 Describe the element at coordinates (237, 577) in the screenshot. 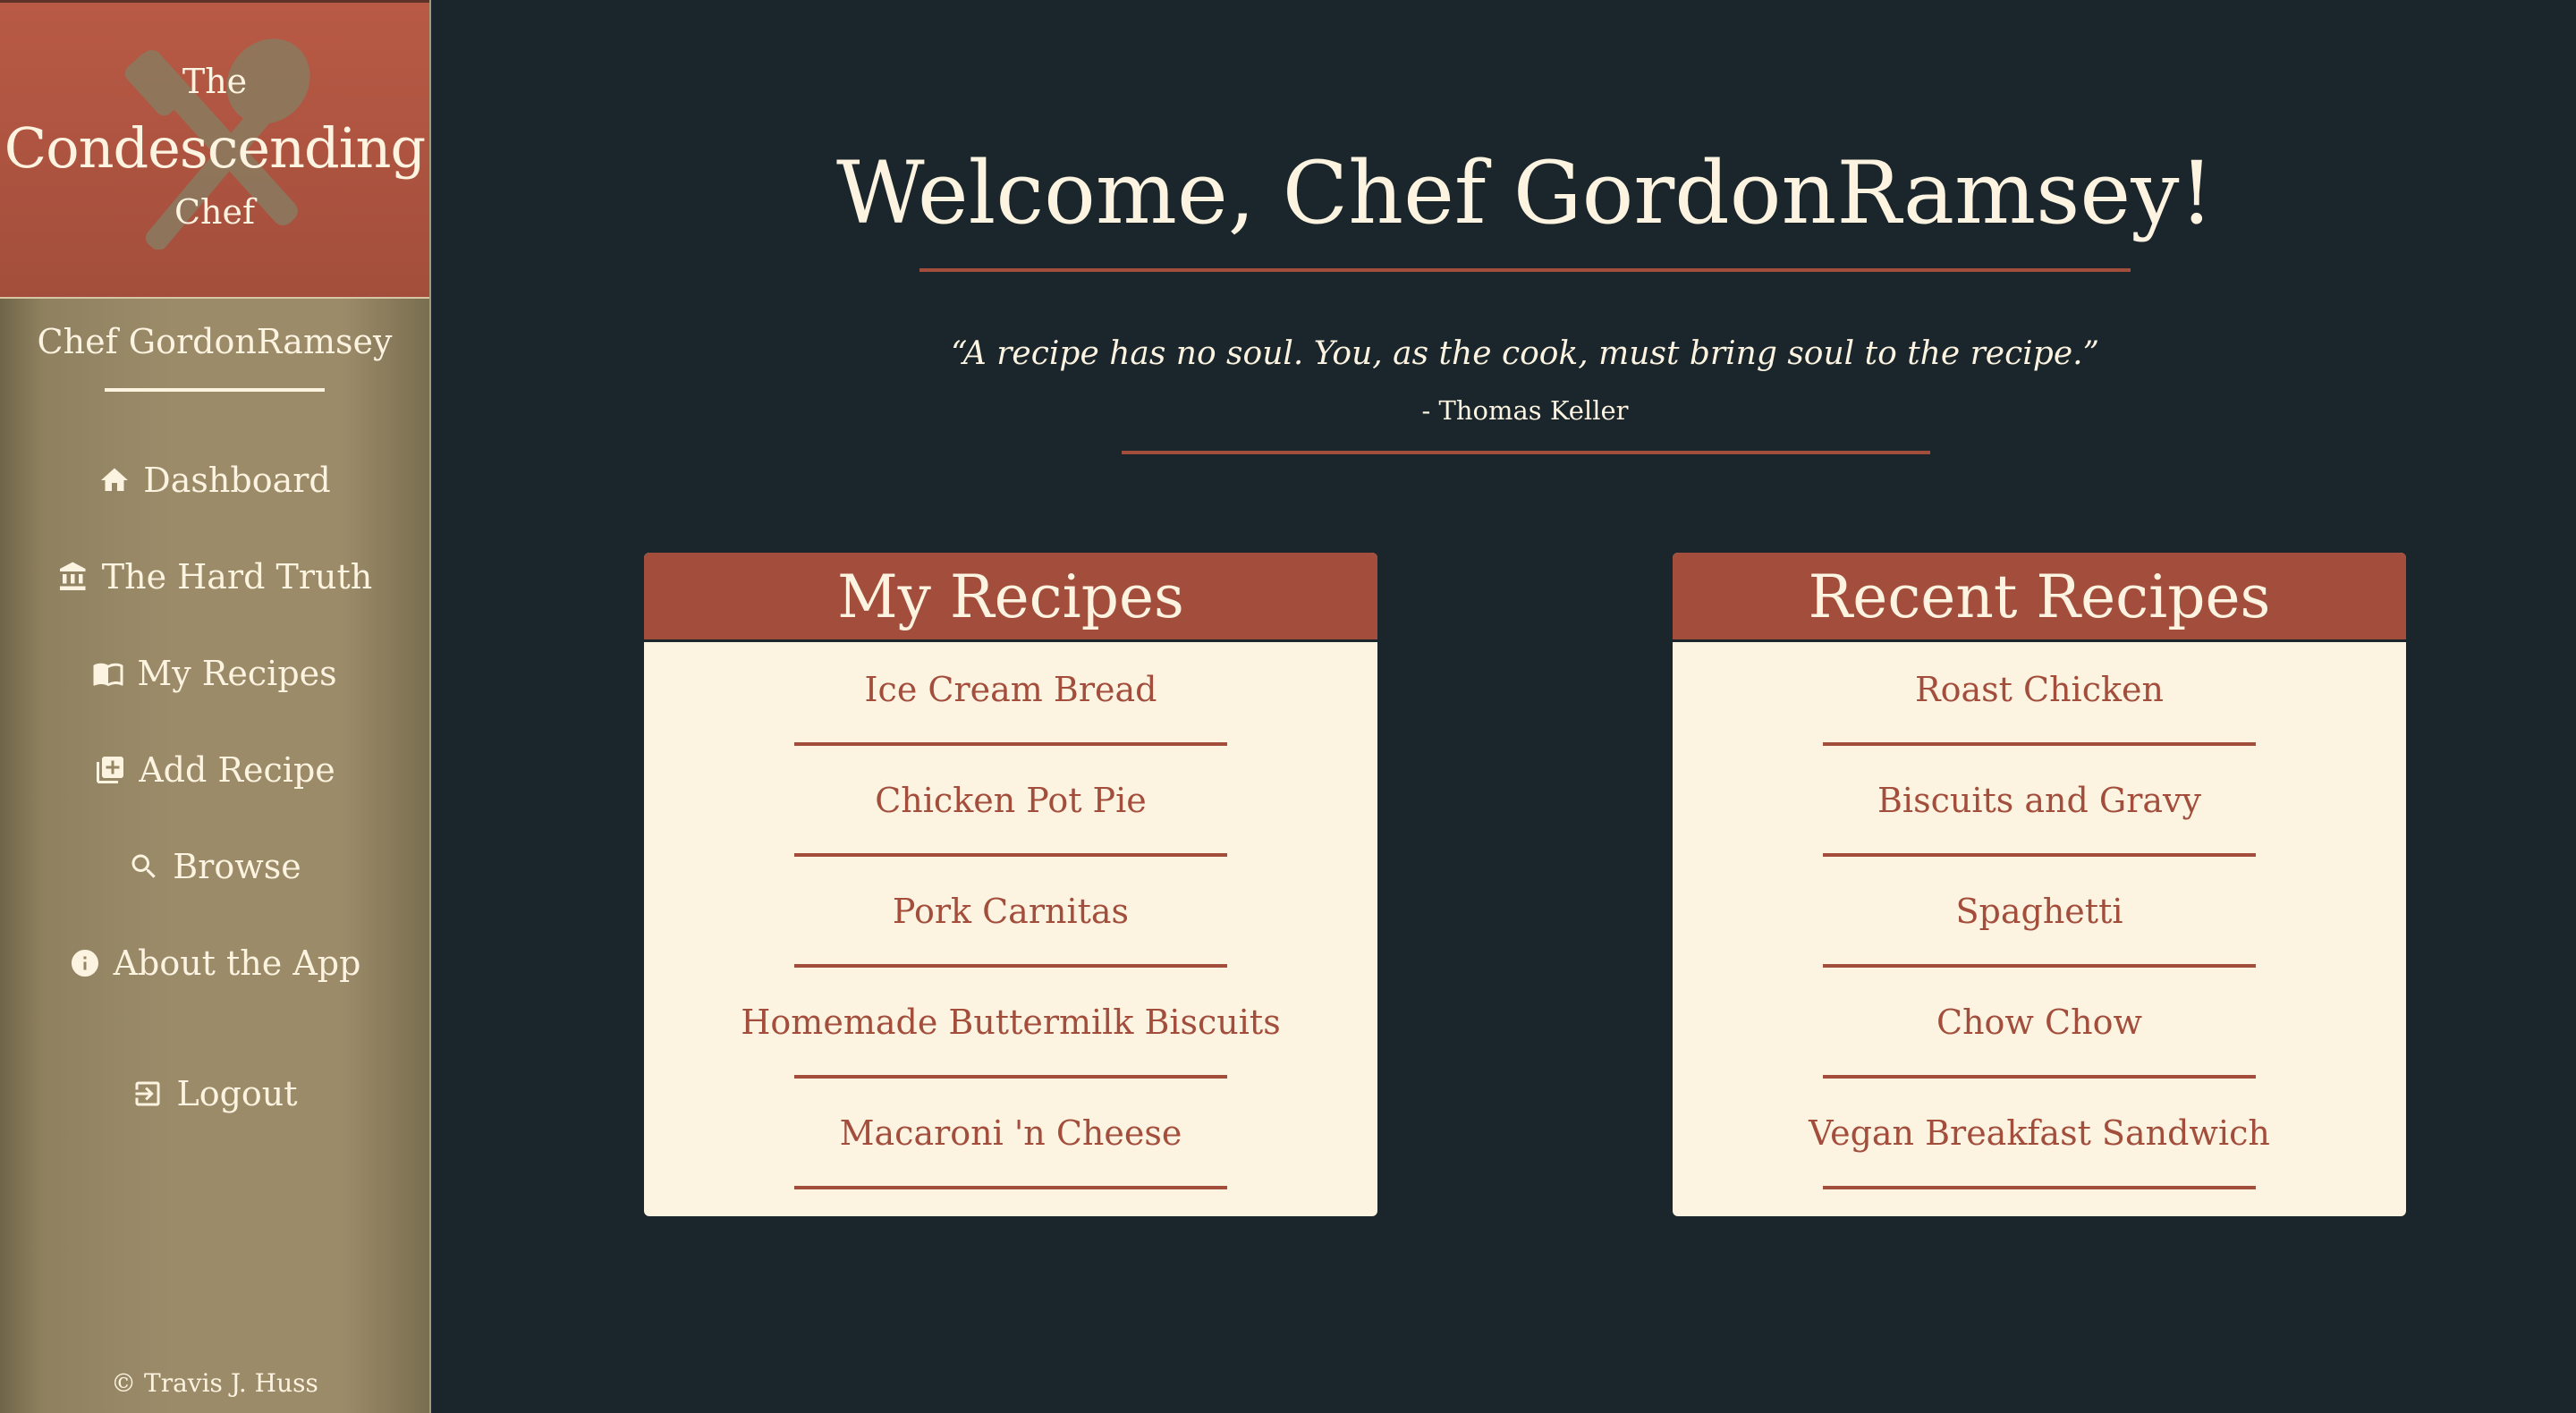

I see `nav-hard-truth-label: The Hard Truth` at that location.